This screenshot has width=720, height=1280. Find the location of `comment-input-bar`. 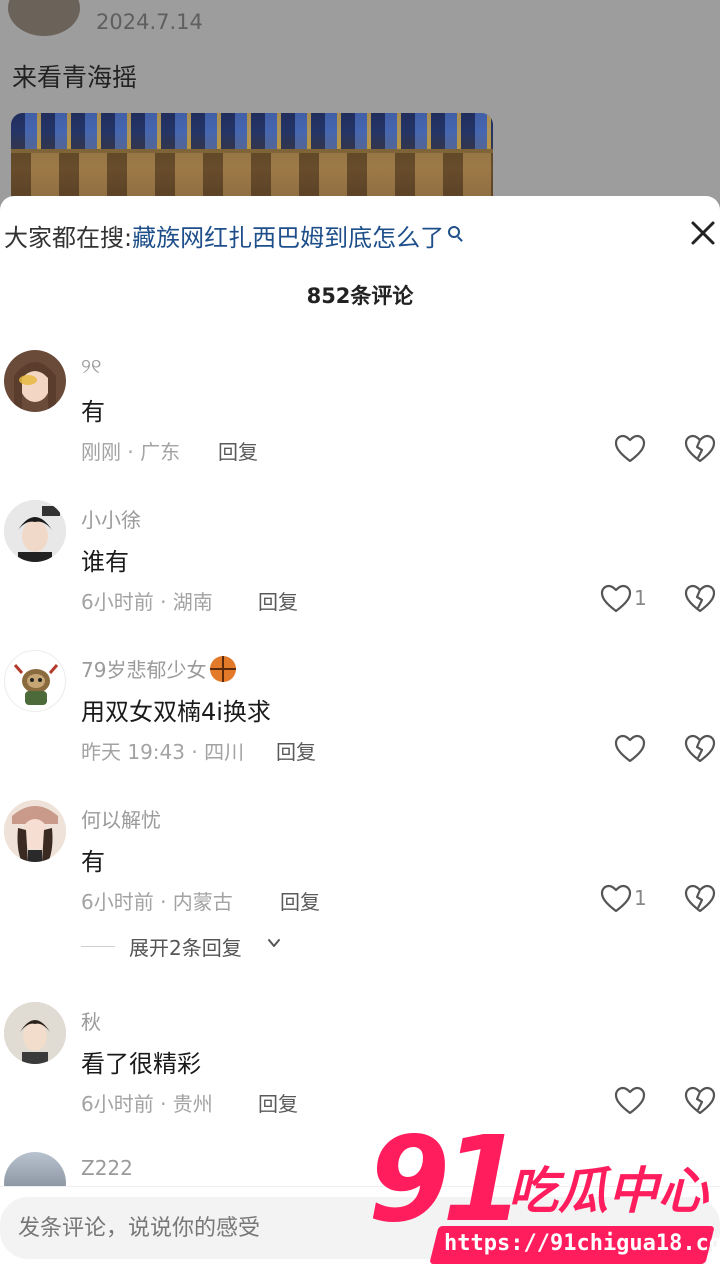

comment-input-bar is located at coordinates (360, 1233).